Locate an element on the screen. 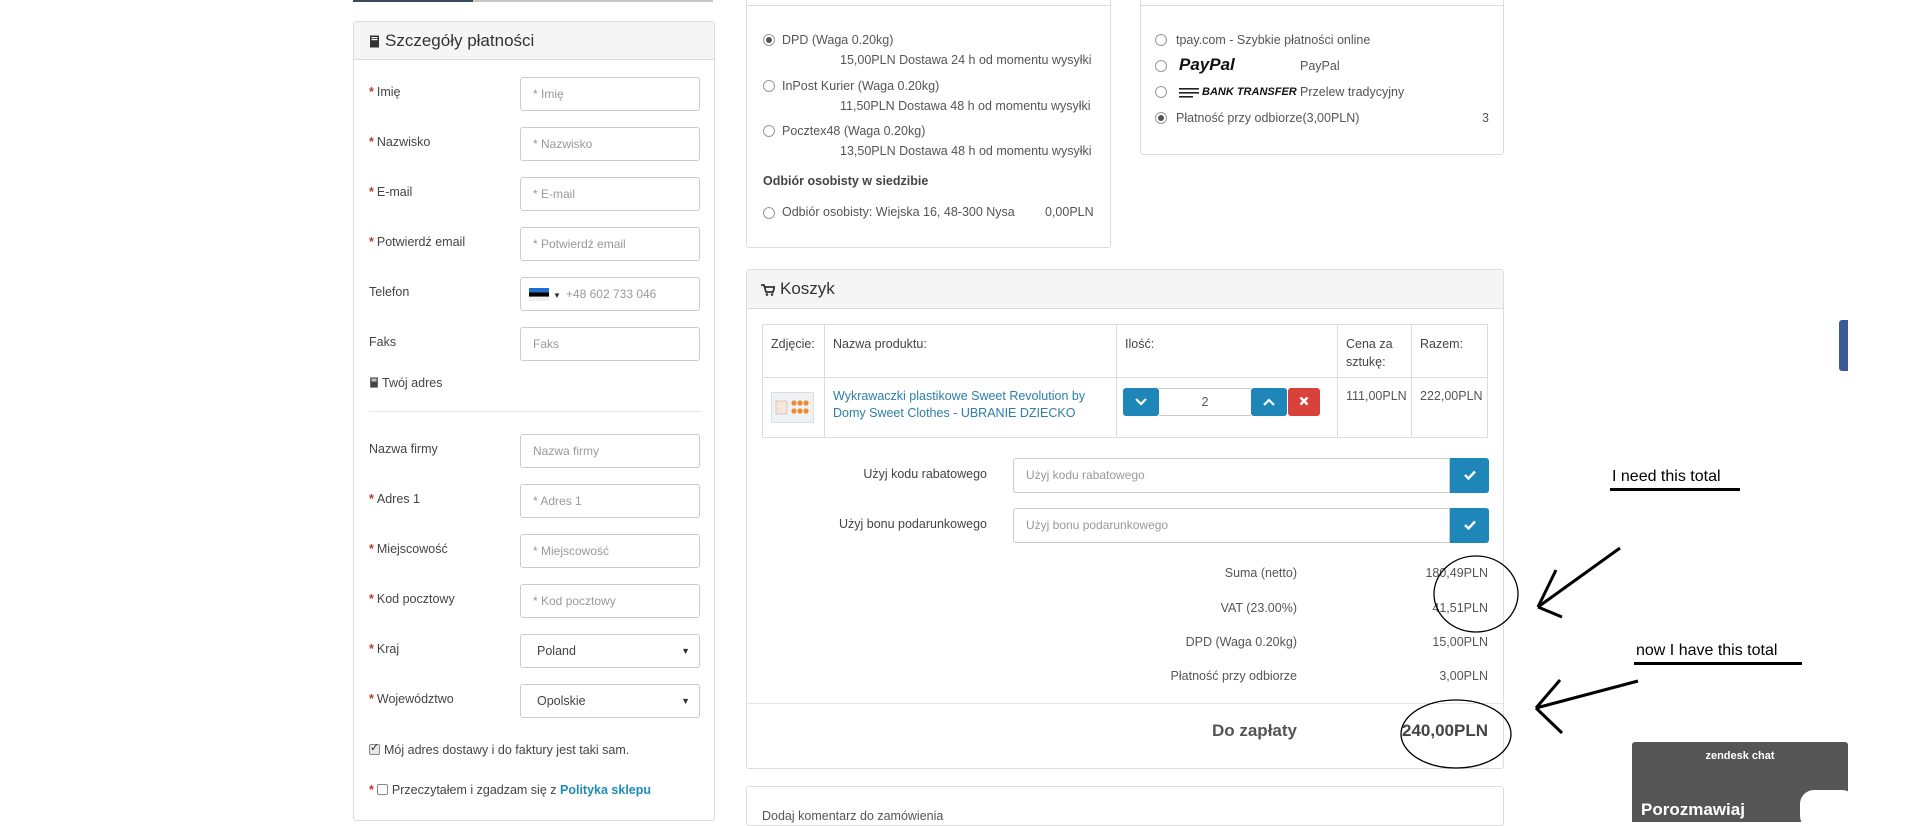 This screenshot has height=826, width=1919. column-header-name: Nazwa produktu: is located at coordinates (880, 344).